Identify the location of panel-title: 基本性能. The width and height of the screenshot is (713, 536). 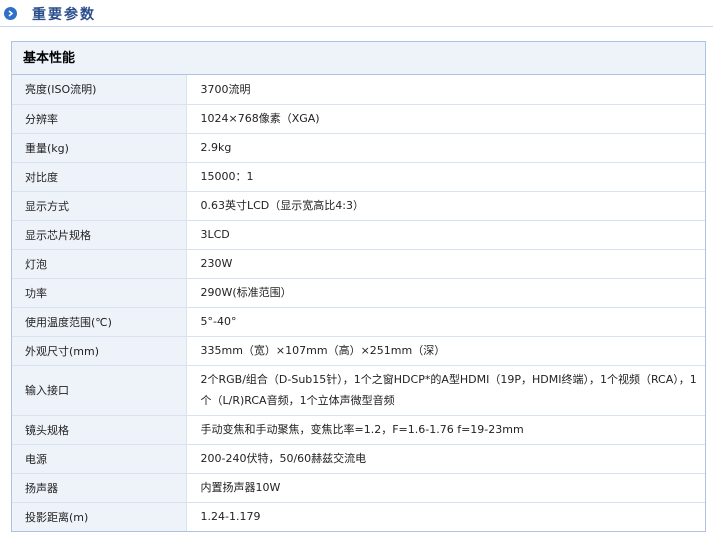
(358, 58).